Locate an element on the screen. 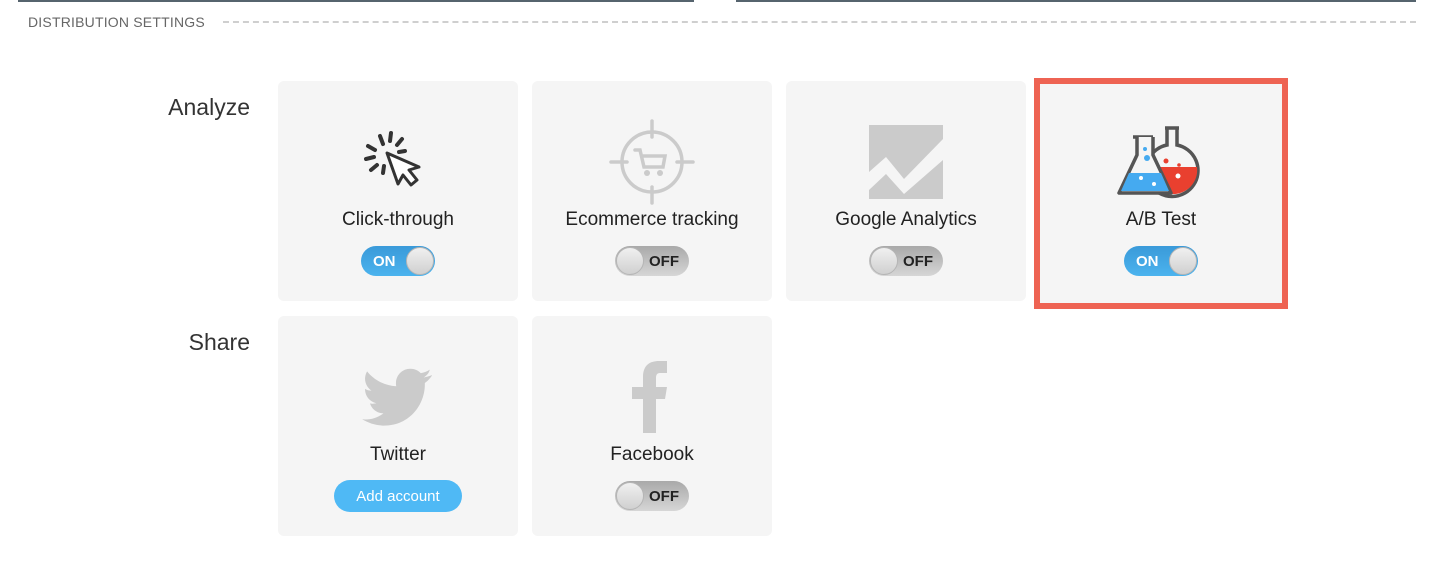  facebook-toggle: OFF is located at coordinates (652, 496).